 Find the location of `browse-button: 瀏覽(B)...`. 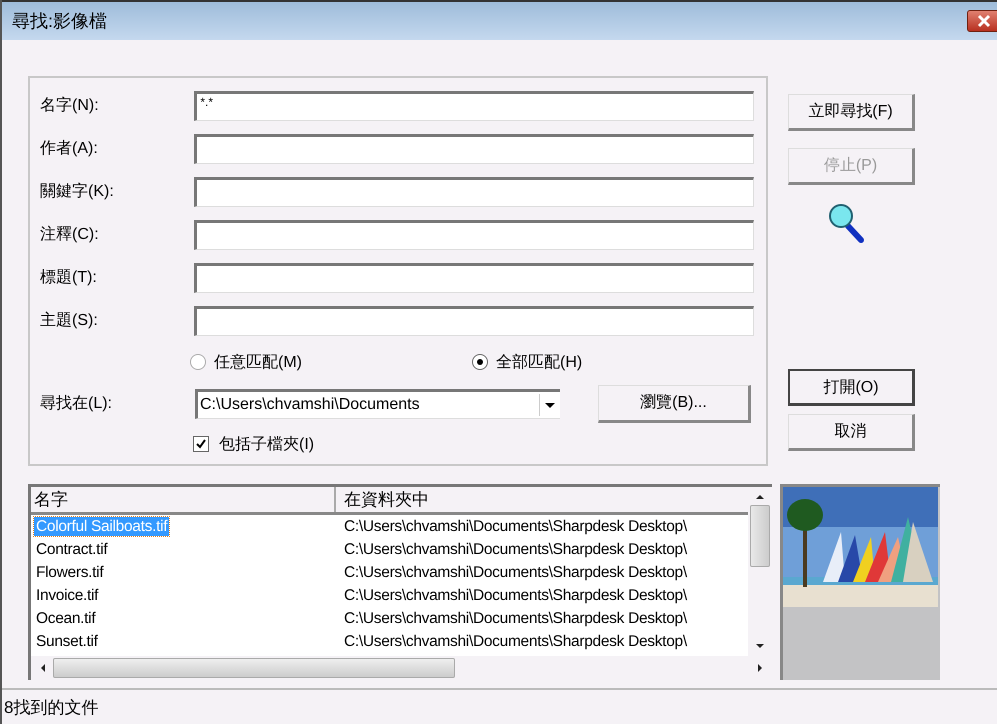

browse-button: 瀏覽(B)... is located at coordinates (674, 403).